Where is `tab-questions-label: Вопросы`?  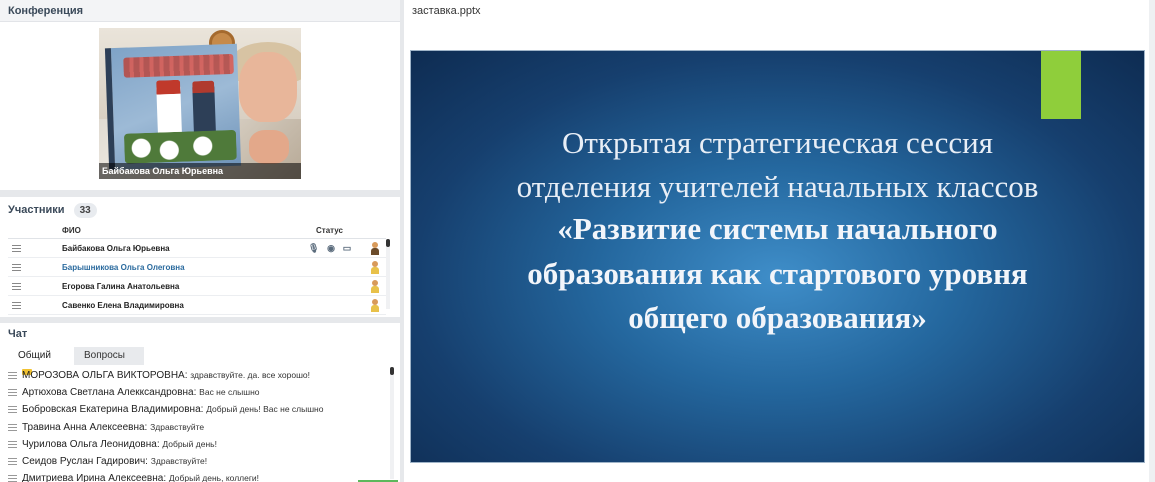 tab-questions-label: Вопросы is located at coordinates (104, 355).